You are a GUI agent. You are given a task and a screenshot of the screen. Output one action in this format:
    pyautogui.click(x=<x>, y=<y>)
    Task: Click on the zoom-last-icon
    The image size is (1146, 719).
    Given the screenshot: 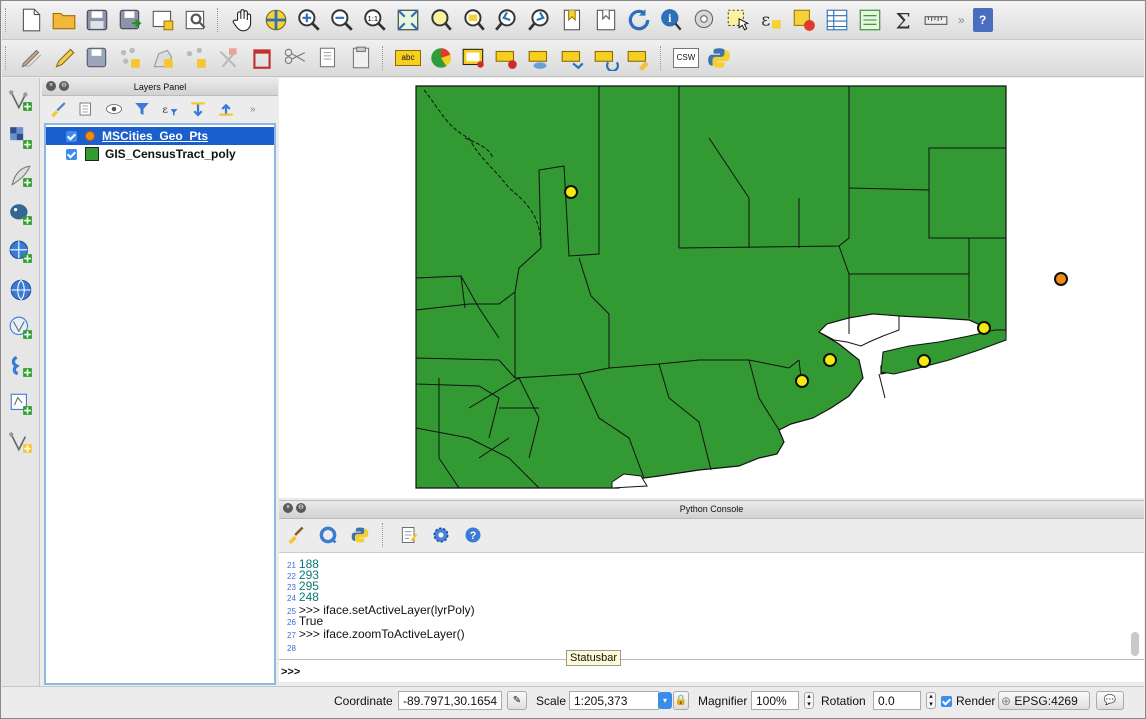 What is the action you would take?
    pyautogui.click(x=507, y=20)
    